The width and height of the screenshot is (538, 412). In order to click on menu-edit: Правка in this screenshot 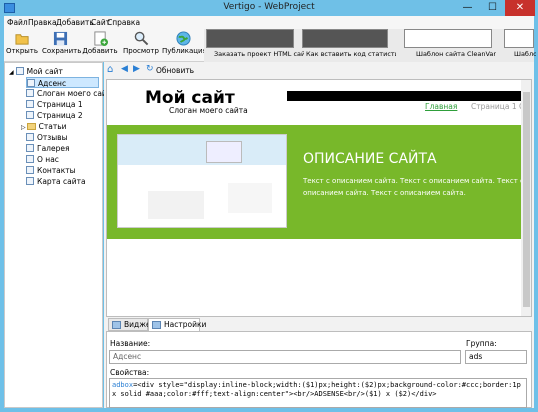, I will do `click(42, 22)`.